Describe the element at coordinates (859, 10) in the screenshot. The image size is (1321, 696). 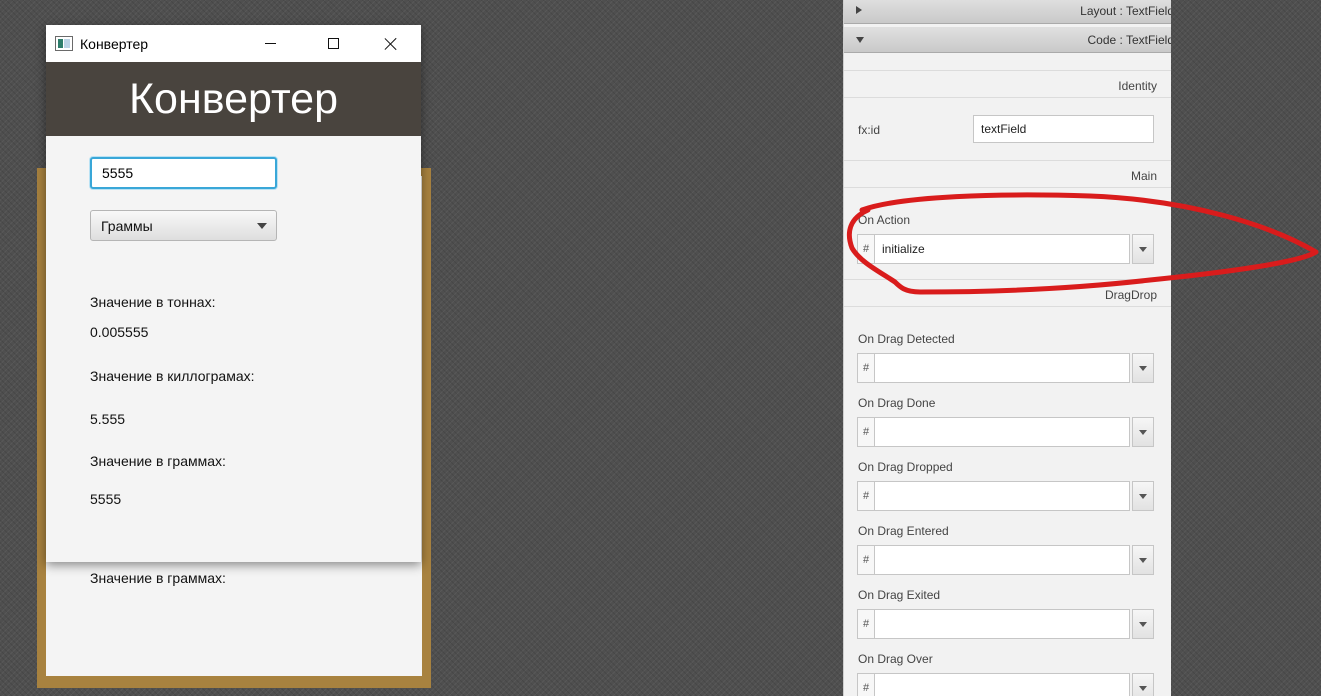
I see `expand-arrow-icon` at that location.